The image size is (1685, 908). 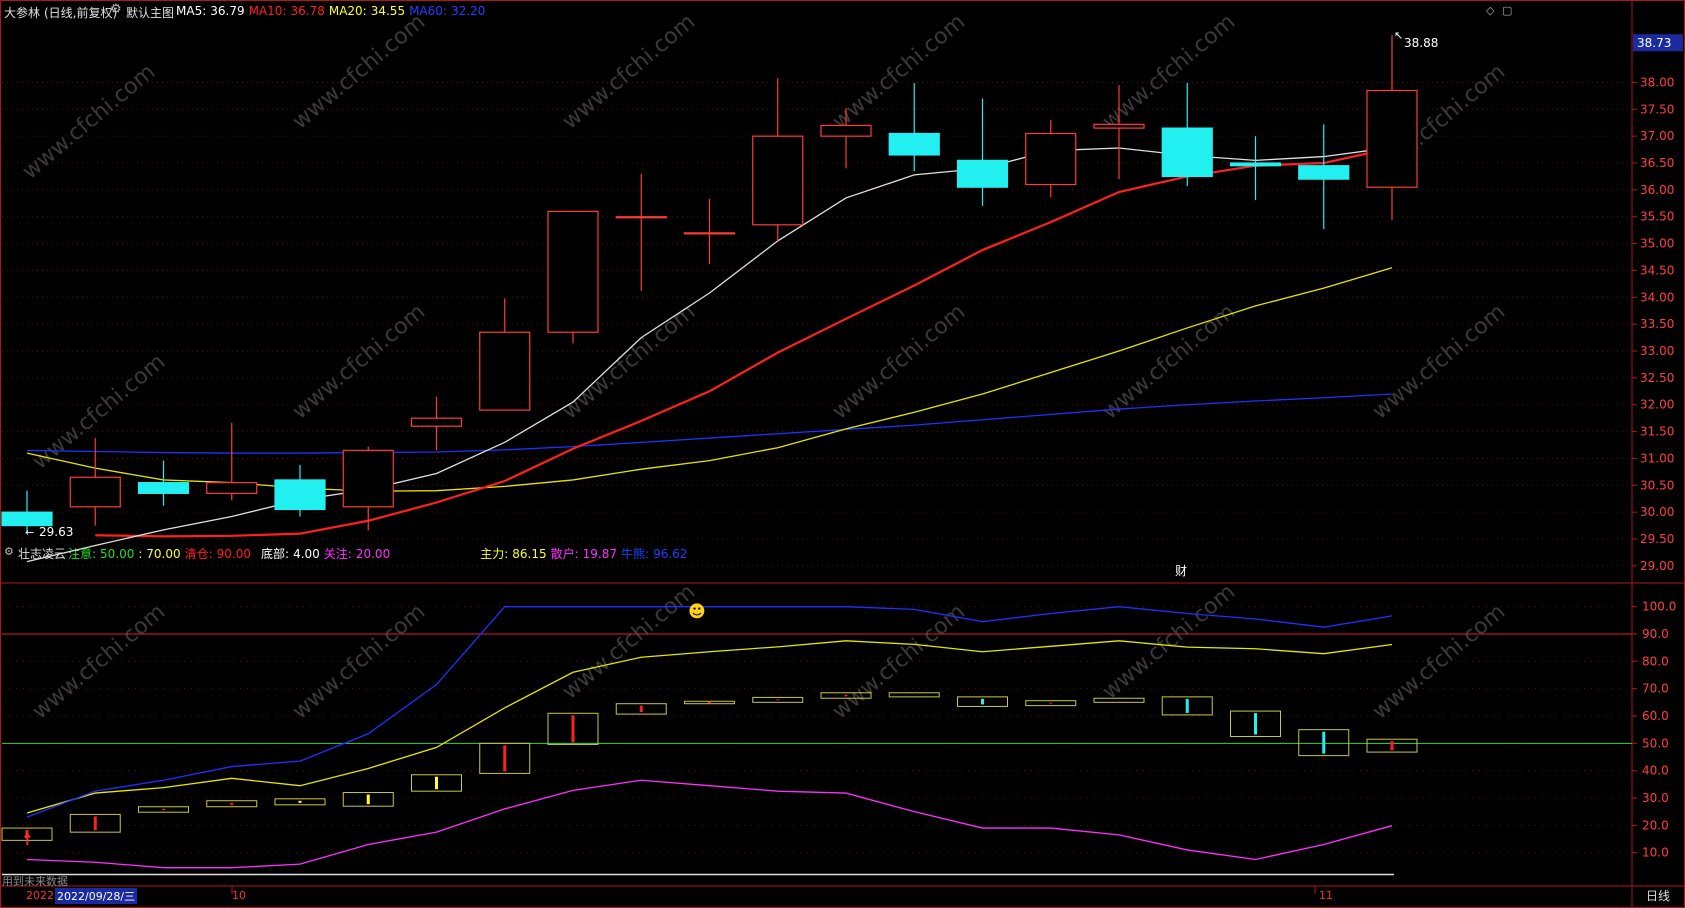 I want to click on indicator-tick-label: 30.0, so click(x=1655, y=798).